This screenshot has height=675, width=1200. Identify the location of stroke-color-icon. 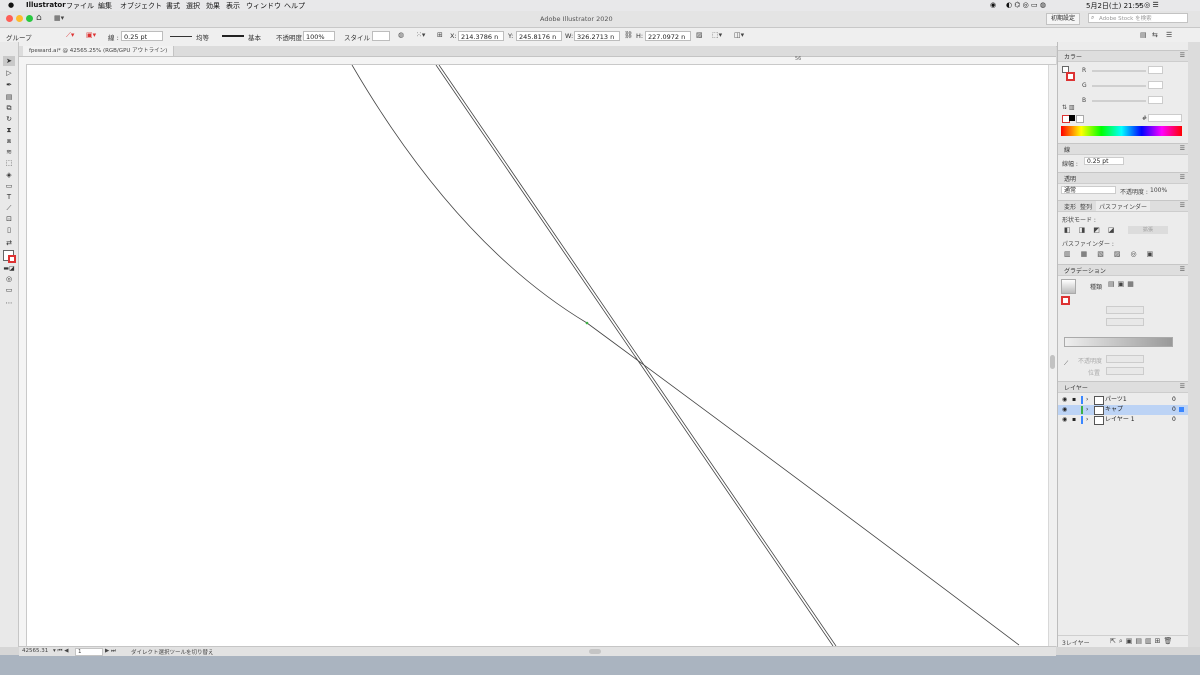
(12, 259).